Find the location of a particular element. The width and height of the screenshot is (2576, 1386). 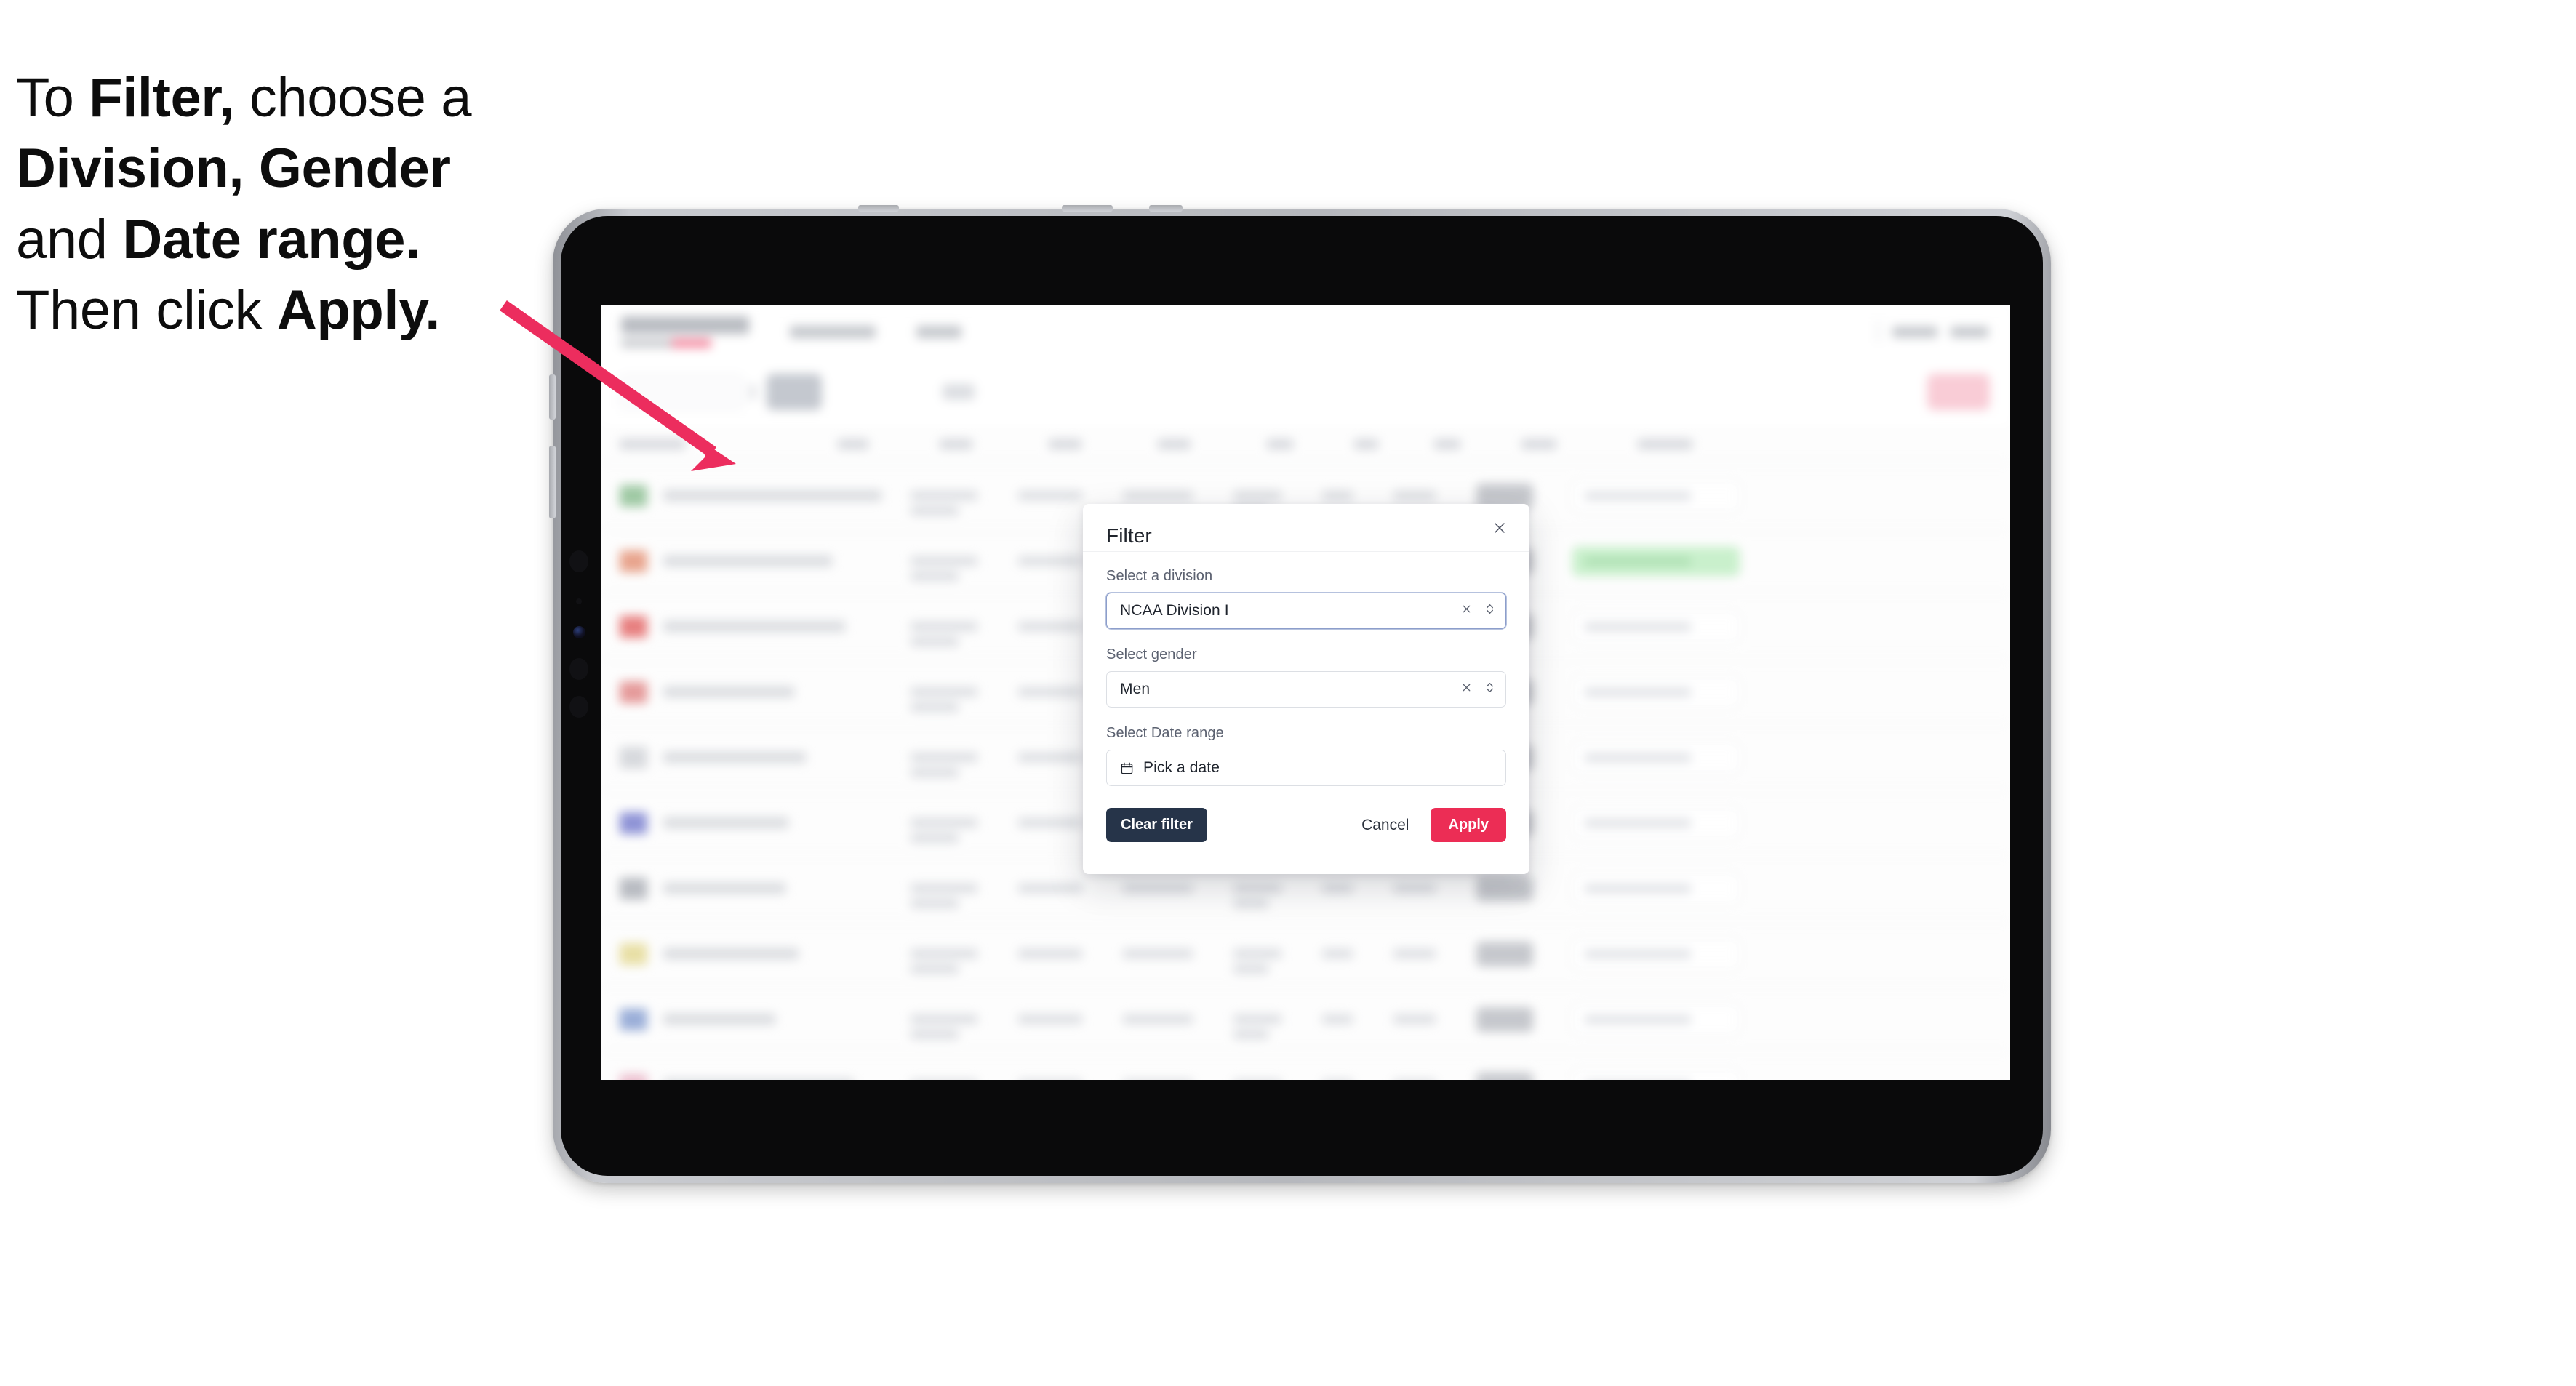

caption-line-4: Then click Apply. is located at coordinates (228, 310).